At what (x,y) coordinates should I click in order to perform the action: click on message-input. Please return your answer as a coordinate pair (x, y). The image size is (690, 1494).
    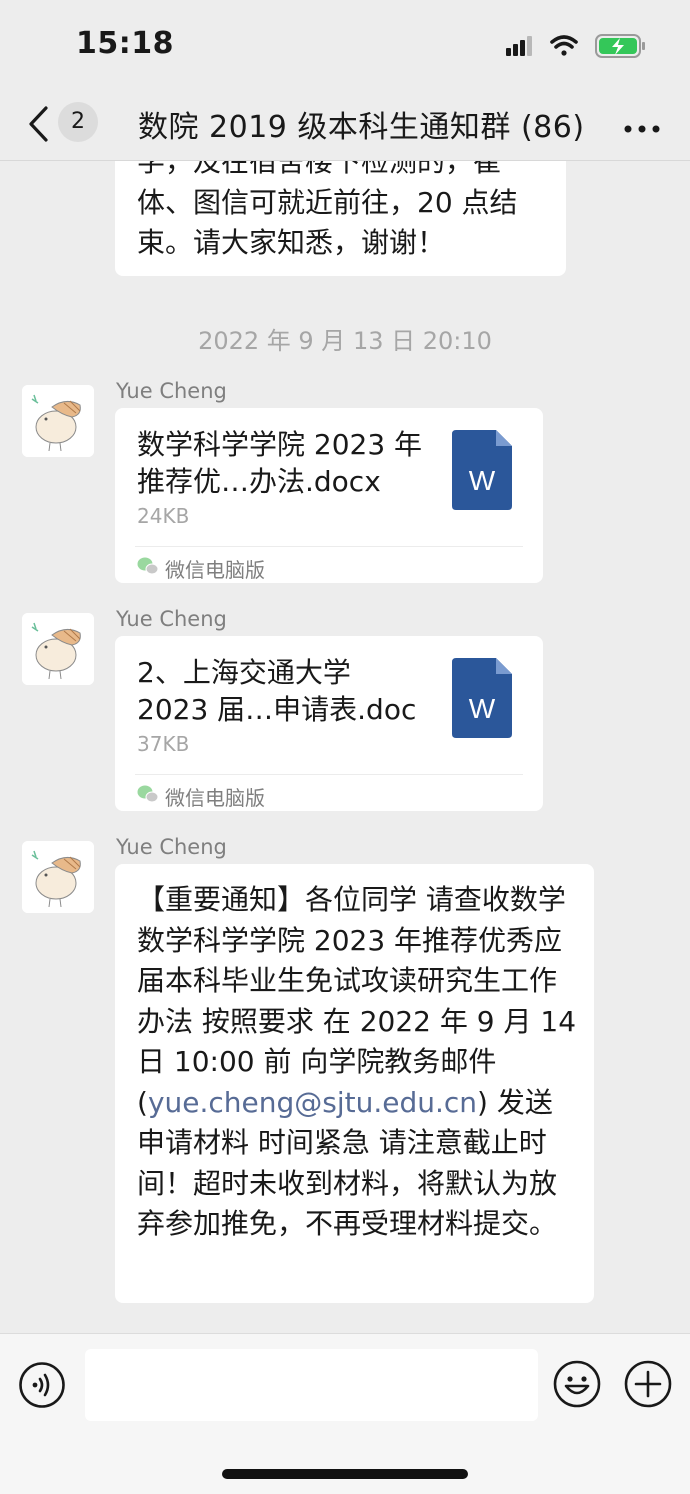
    Looking at the image, I should click on (311, 1385).